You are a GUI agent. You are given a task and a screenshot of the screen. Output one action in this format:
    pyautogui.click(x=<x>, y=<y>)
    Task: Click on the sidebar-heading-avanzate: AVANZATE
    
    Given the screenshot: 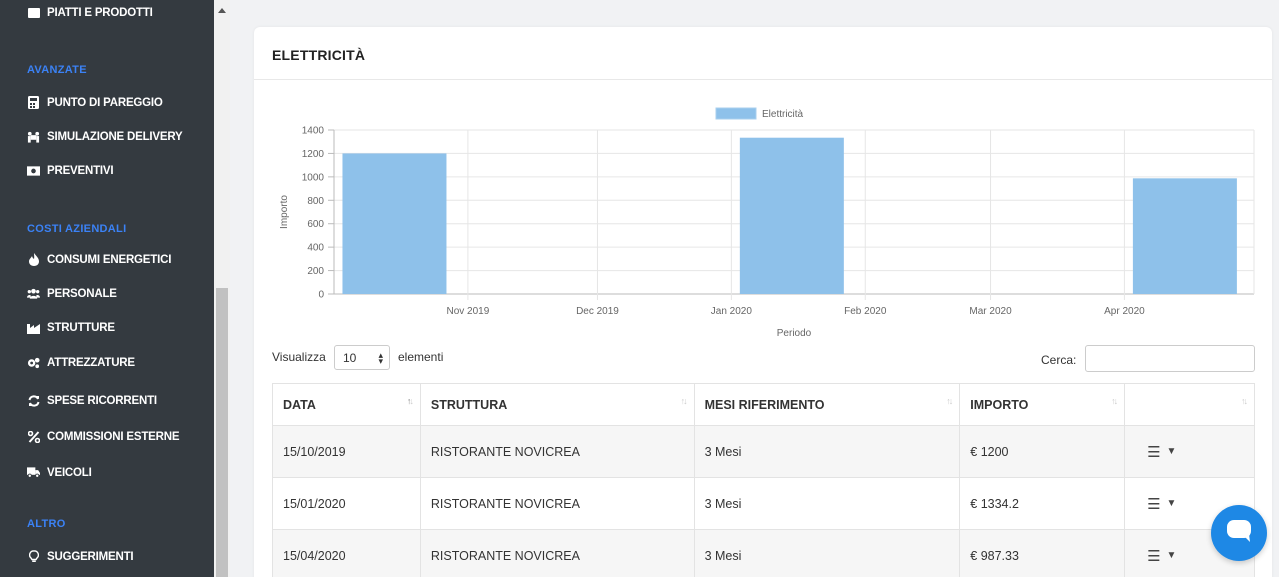 What is the action you would take?
    pyautogui.click(x=57, y=70)
    